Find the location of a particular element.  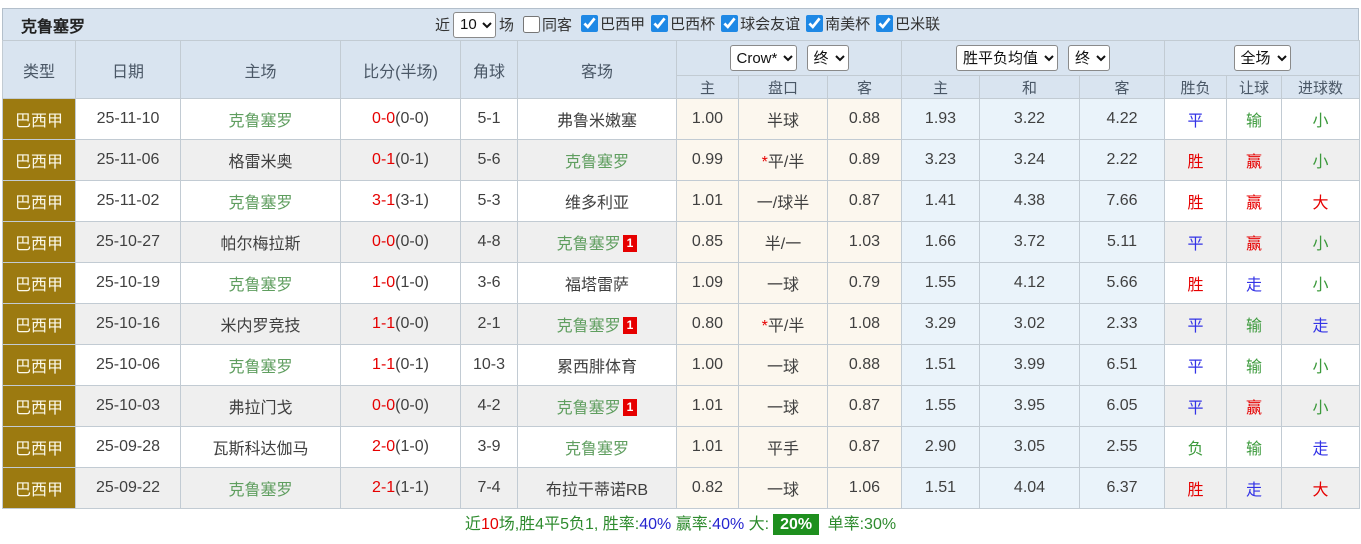

avg-away-odds-cell: 2.22 is located at coordinates (1122, 160).